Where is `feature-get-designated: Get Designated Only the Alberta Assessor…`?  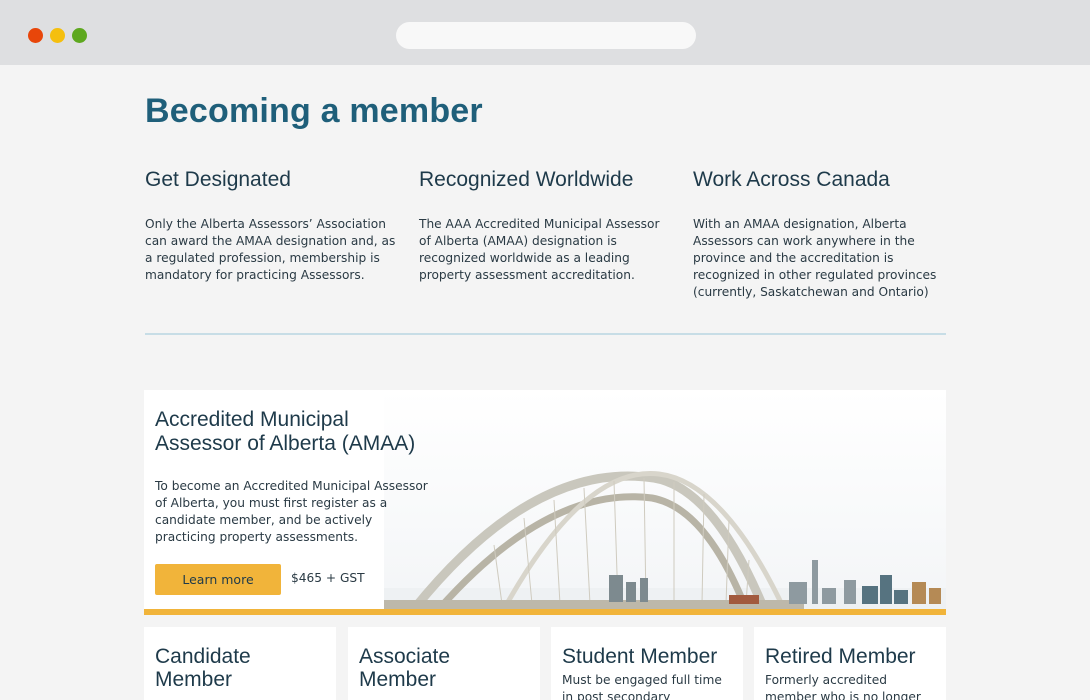 feature-get-designated: Get Designated Only the Alberta Assessor… is located at coordinates (272, 225).